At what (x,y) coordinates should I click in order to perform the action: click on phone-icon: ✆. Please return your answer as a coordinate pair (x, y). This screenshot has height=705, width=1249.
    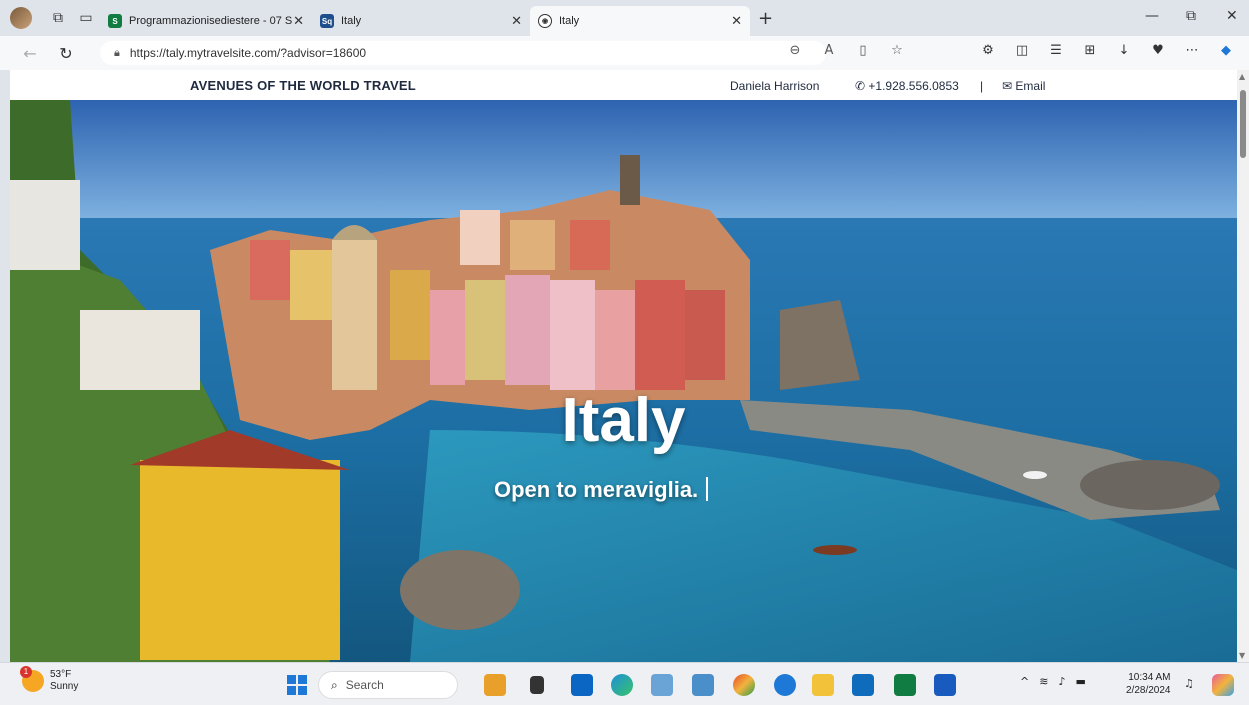
    Looking at the image, I should click on (860, 86).